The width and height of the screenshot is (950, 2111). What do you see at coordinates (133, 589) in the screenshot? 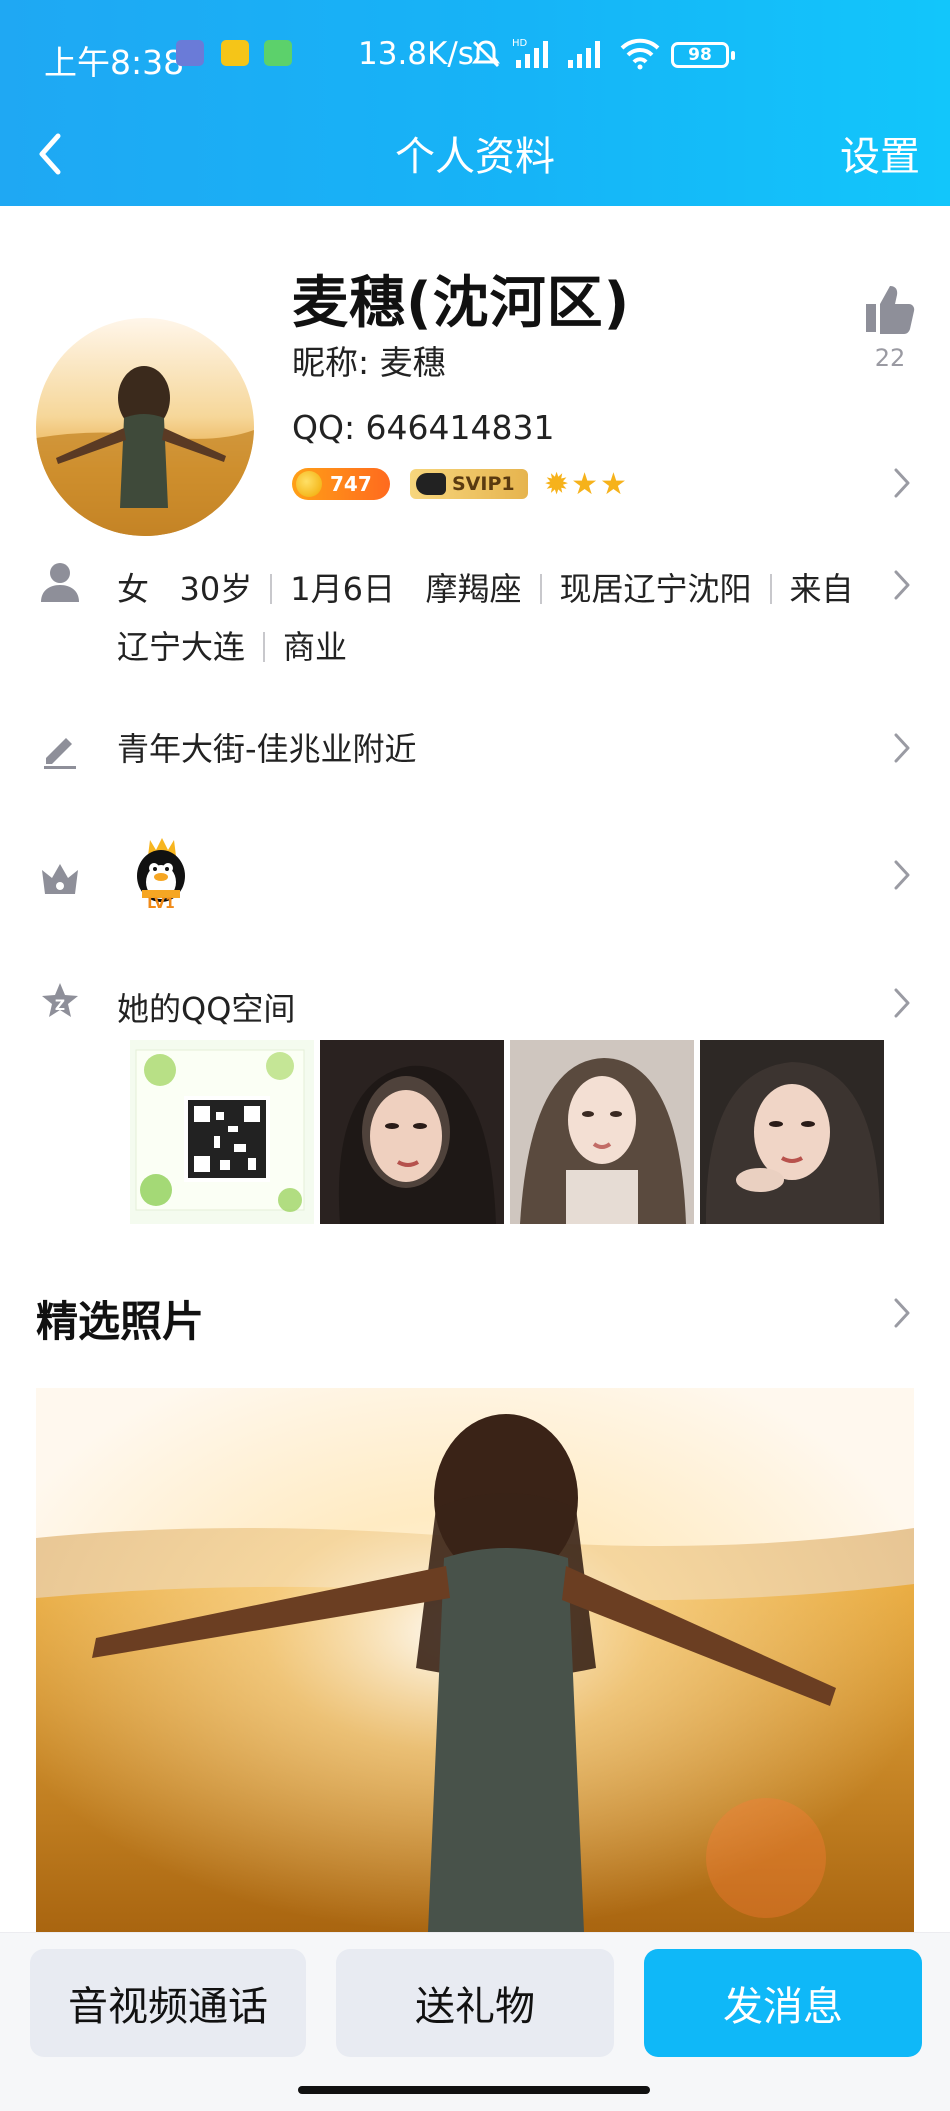
I see `info-gender: 女` at bounding box center [133, 589].